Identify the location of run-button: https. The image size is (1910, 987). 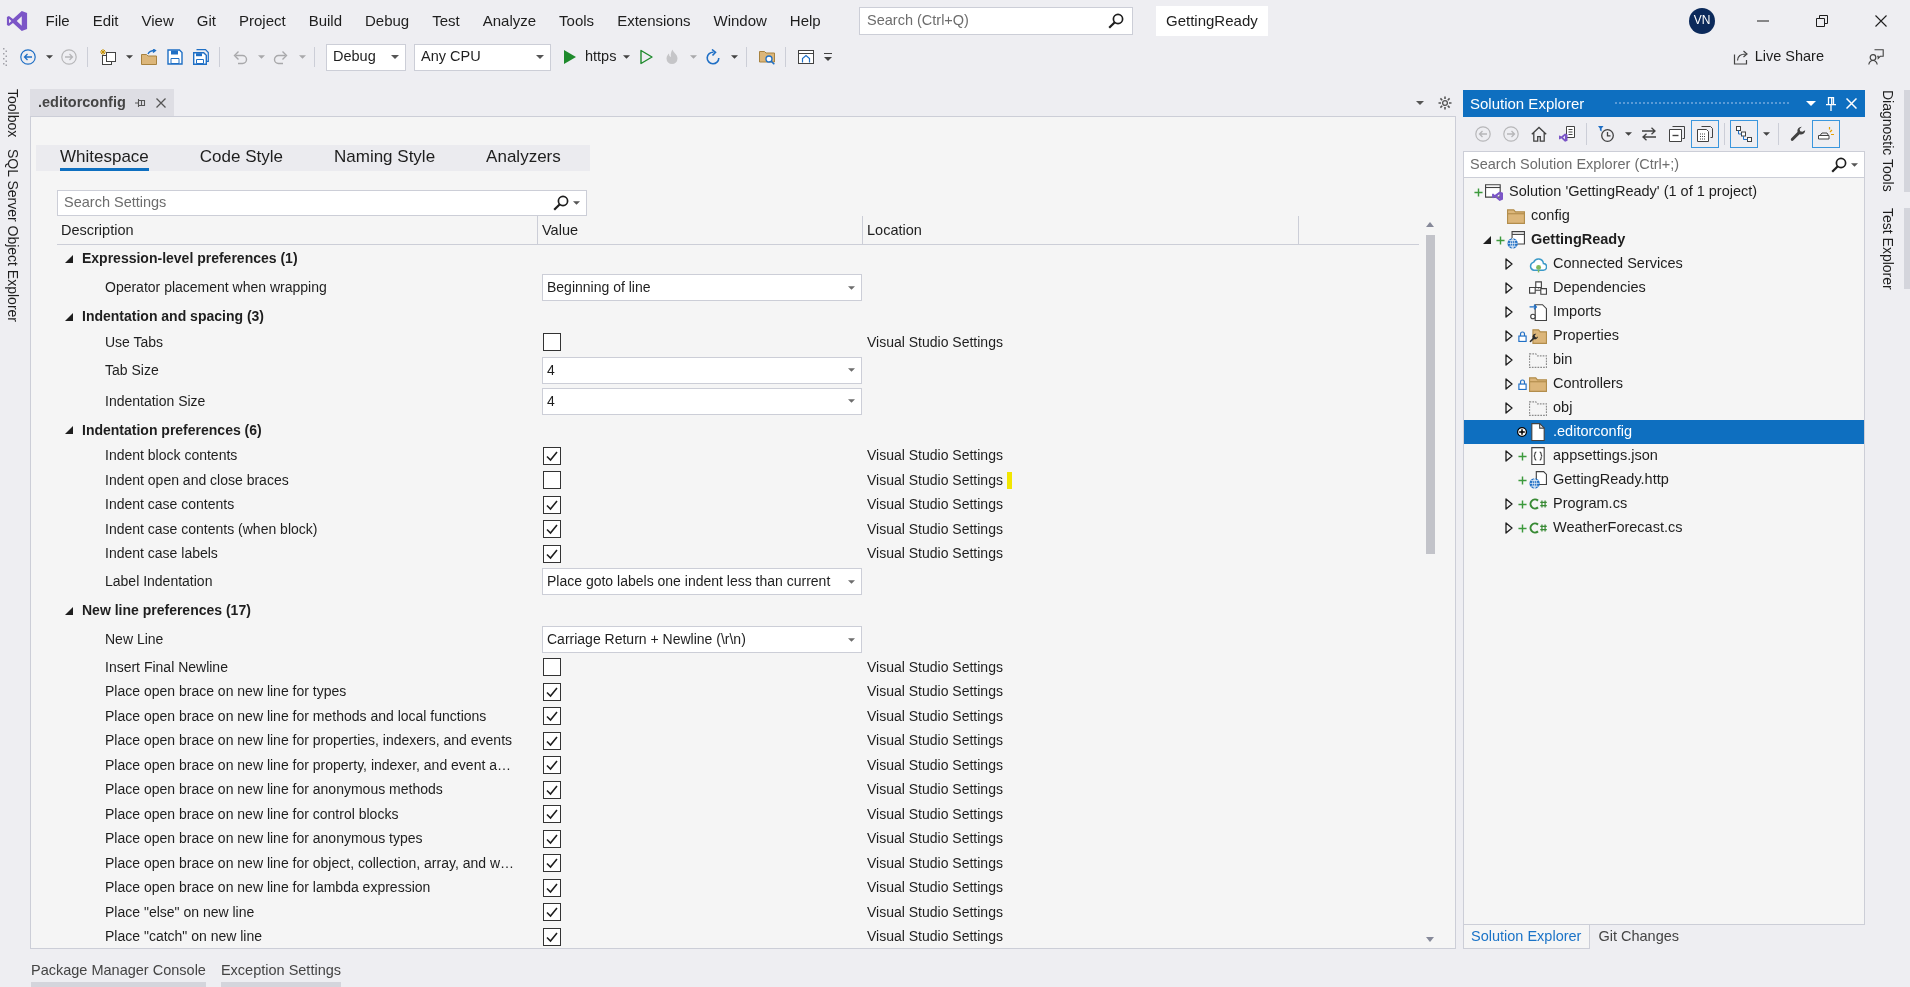
(587, 57).